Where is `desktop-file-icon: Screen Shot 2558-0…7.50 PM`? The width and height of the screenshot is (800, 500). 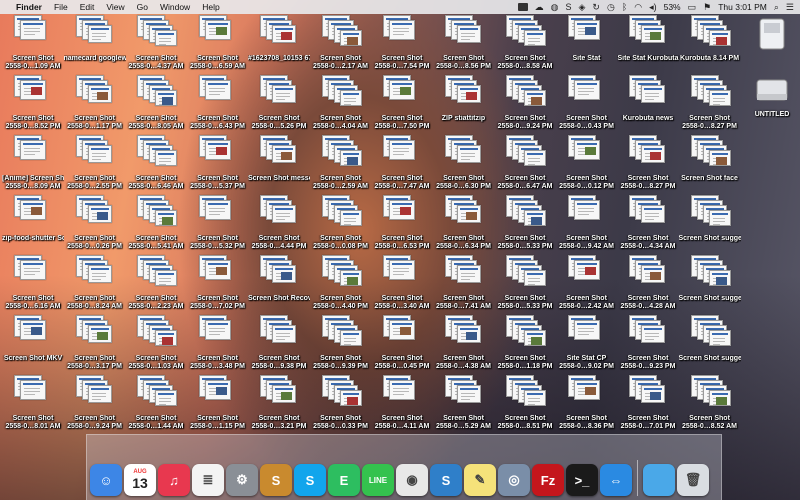 desktop-file-icon: Screen Shot 2558-0…7.50 PM is located at coordinates (401, 106).